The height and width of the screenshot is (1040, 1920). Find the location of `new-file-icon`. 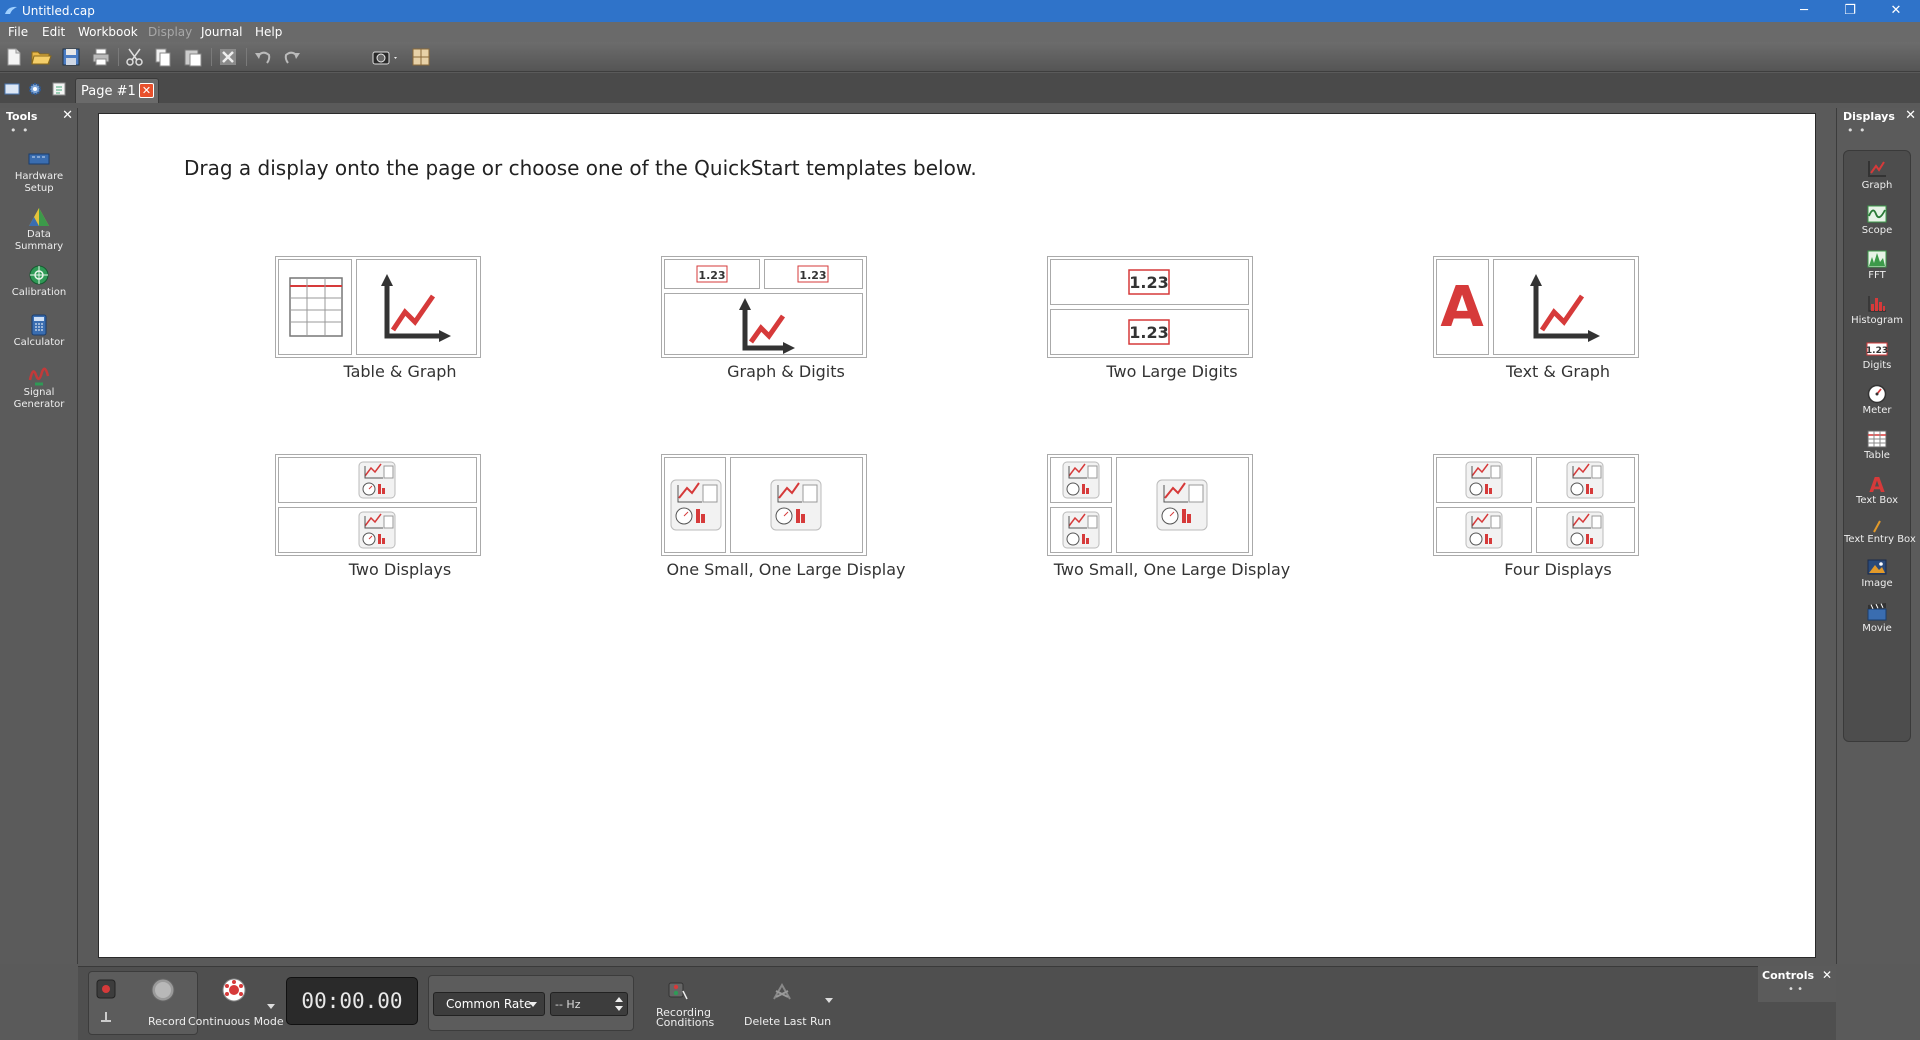

new-file-icon is located at coordinates (14, 57).